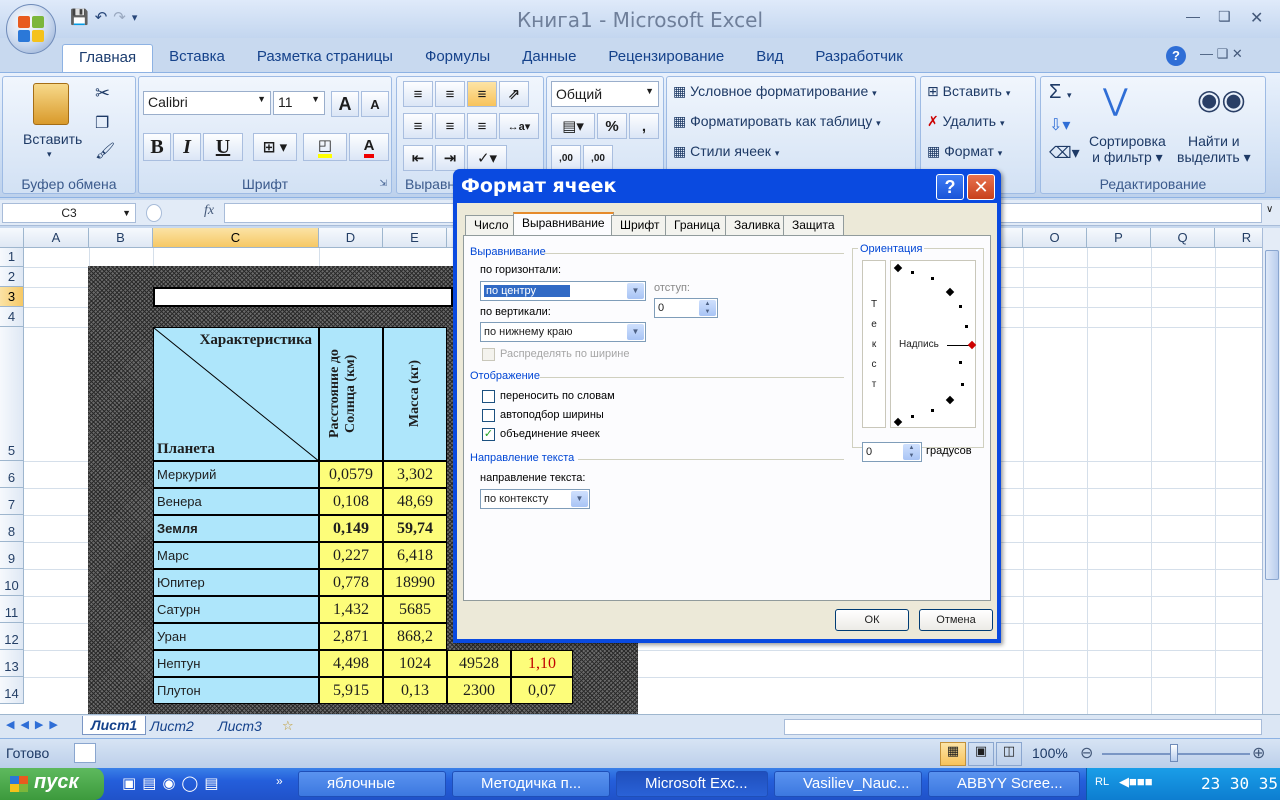 This screenshot has width=1280, height=800. Describe the element at coordinates (775, 91) in the screenshot. I see `conditional-formatting-button: ▦ Условное форматирование ▾` at that location.